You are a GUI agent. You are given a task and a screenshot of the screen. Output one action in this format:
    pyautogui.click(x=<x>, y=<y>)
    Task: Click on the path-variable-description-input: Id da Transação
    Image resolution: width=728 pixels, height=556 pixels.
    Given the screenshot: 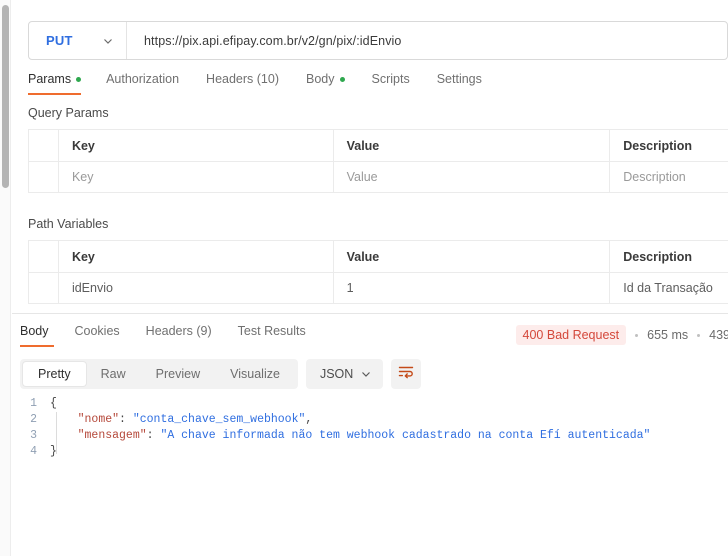 What is the action you would take?
    pyautogui.click(x=669, y=288)
    